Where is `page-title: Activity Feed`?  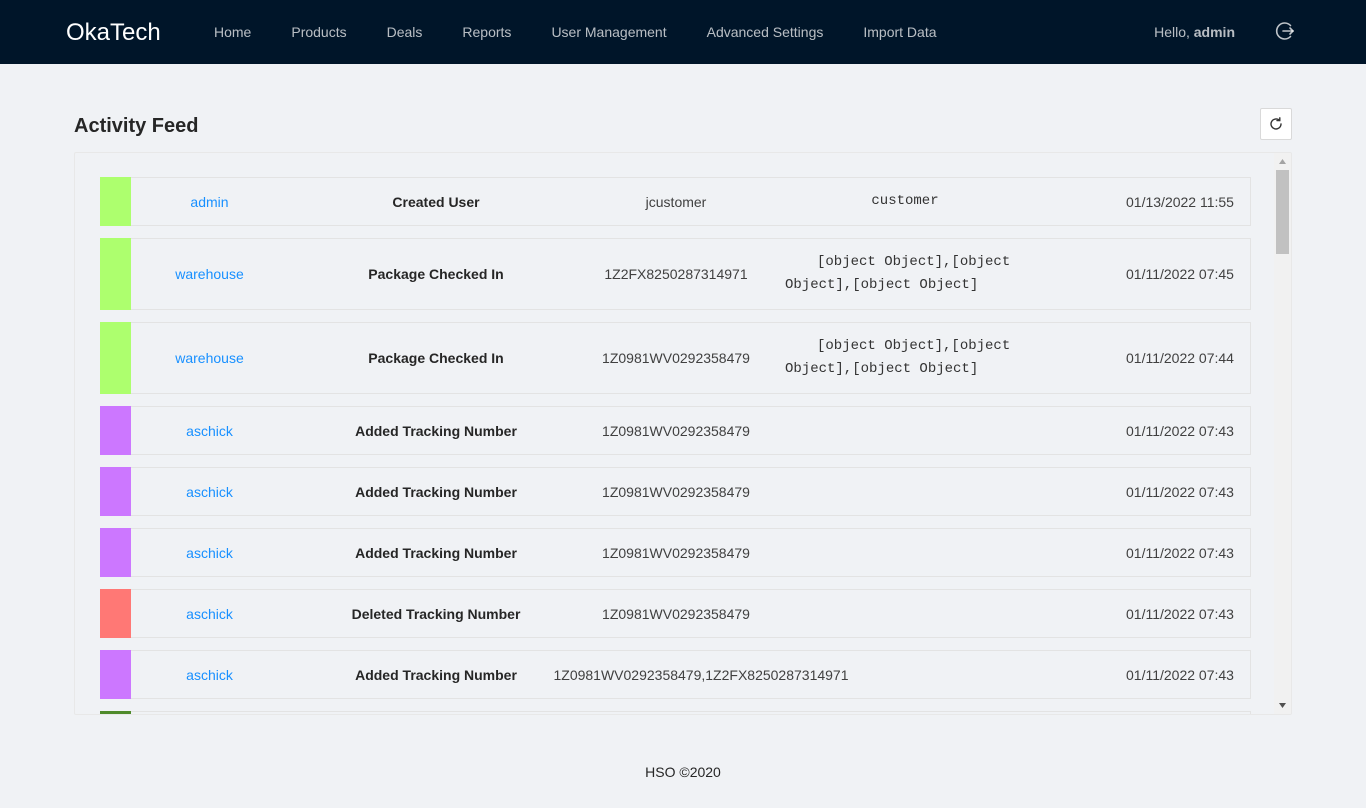 page-title: Activity Feed is located at coordinates (136, 126).